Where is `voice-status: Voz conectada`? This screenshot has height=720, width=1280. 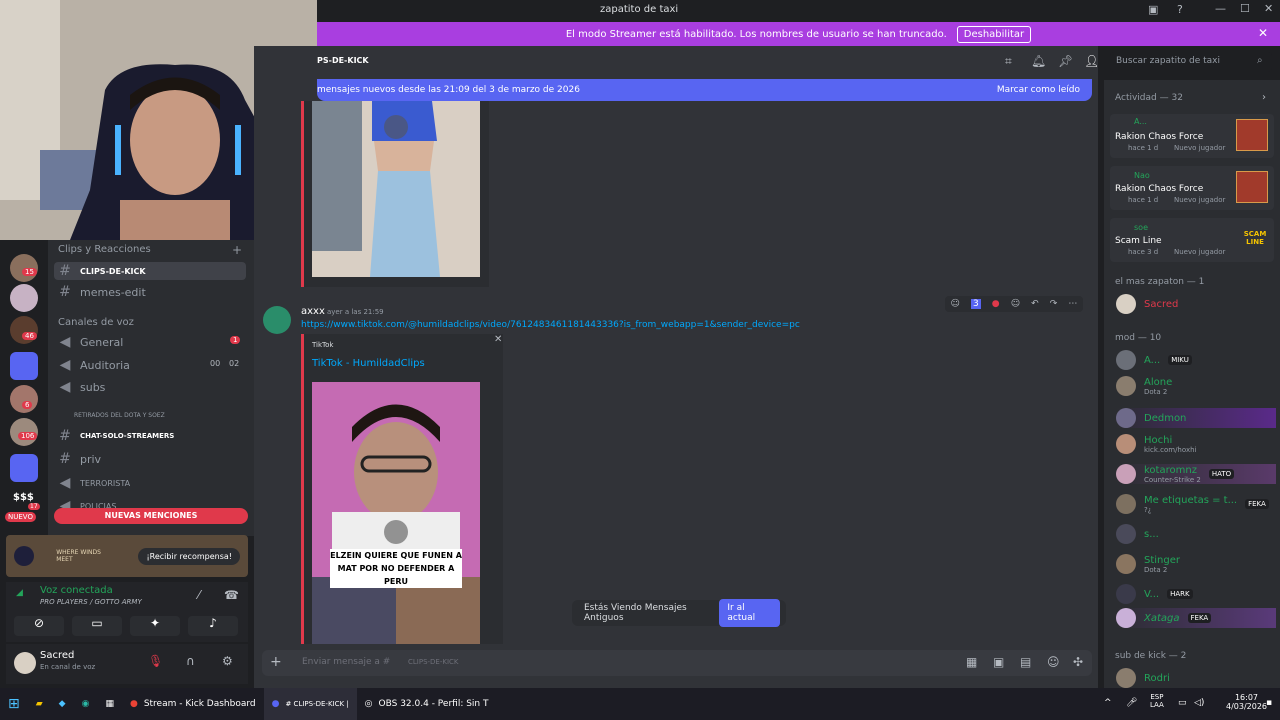
voice-status: Voz conectada is located at coordinates (76, 590).